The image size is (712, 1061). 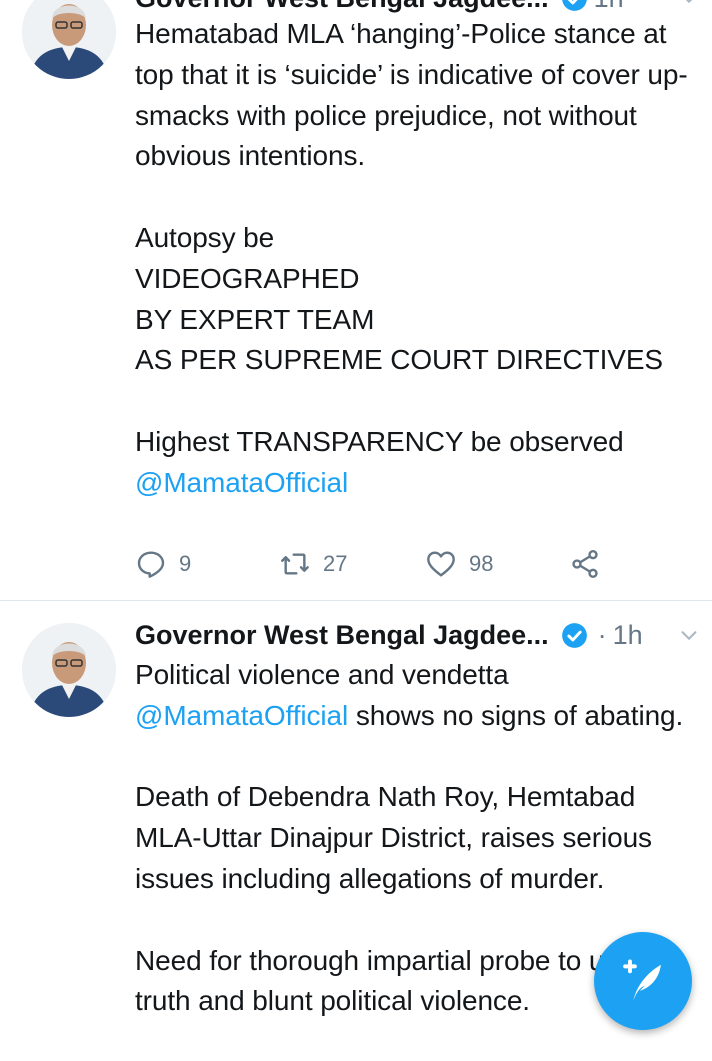 I want to click on share-button, so click(x=585, y=564).